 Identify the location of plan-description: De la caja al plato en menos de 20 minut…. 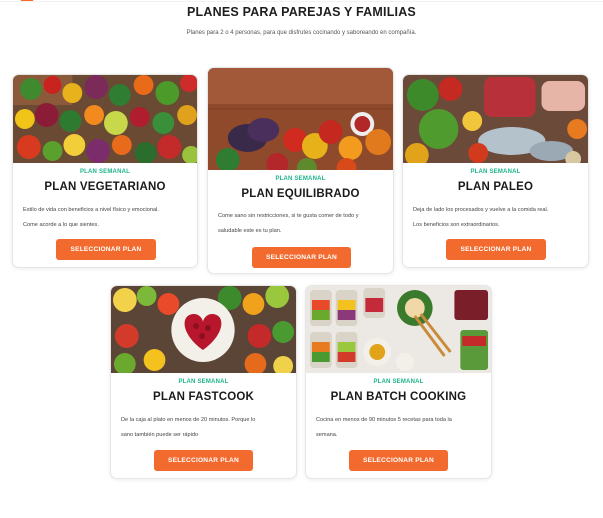
(204, 428).